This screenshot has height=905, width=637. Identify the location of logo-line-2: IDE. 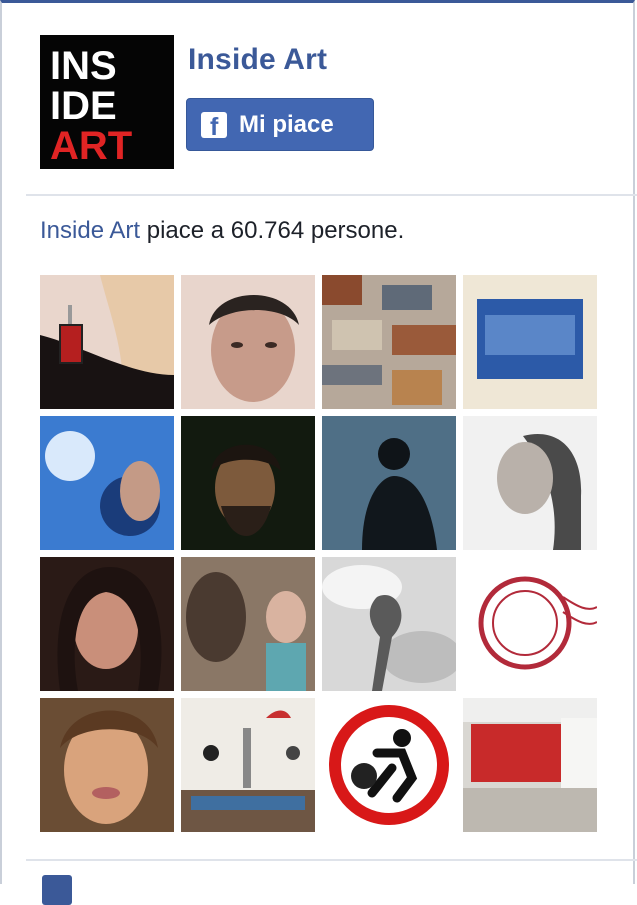
(83, 106).